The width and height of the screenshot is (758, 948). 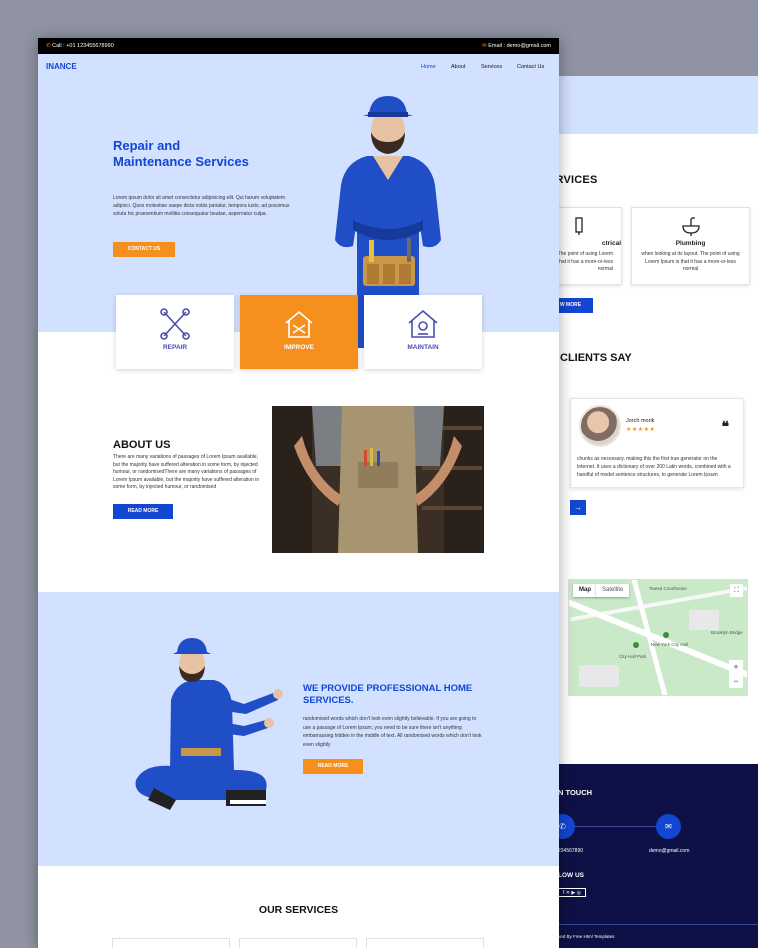 I want to click on social-icons: f ✕ ▶ ◎, so click(x=572, y=892).